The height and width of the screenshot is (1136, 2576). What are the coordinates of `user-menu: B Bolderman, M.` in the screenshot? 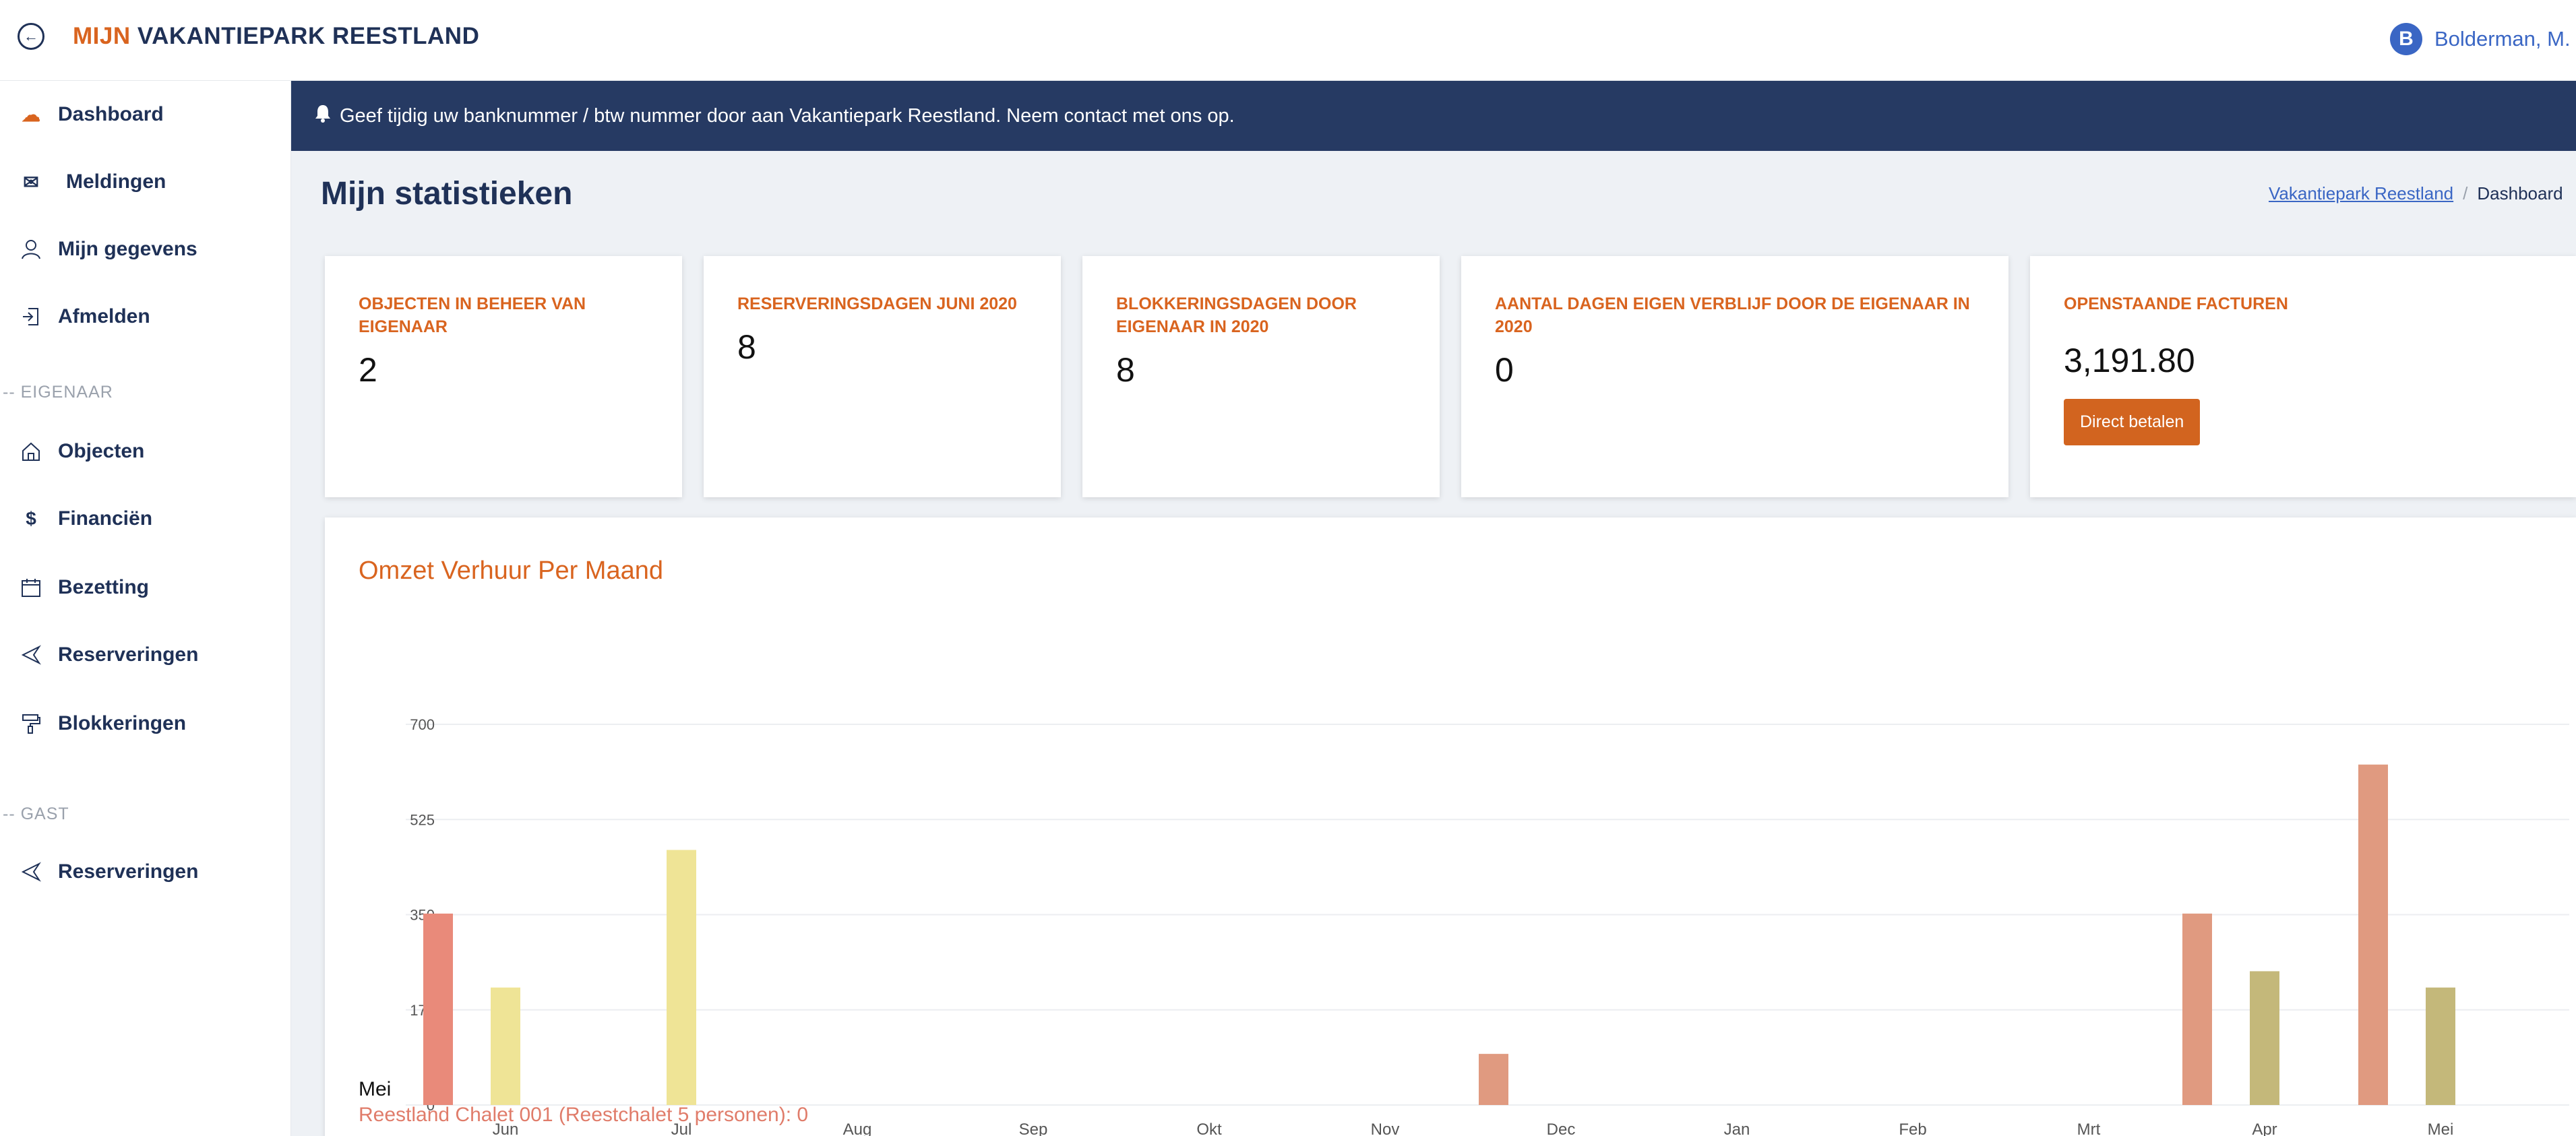 It's located at (2483, 39).